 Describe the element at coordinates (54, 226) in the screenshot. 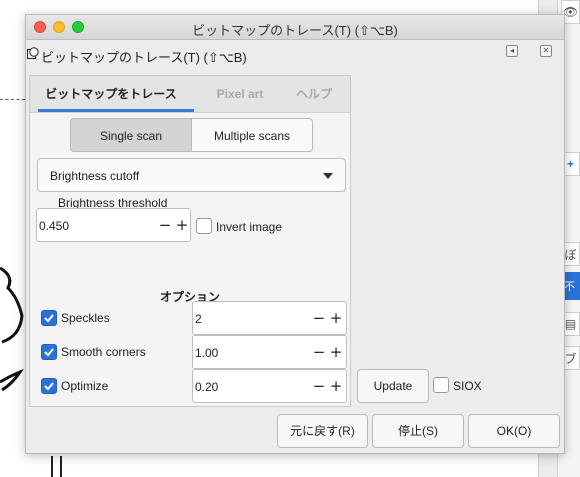

I see `threshold-value: 0.450` at that location.